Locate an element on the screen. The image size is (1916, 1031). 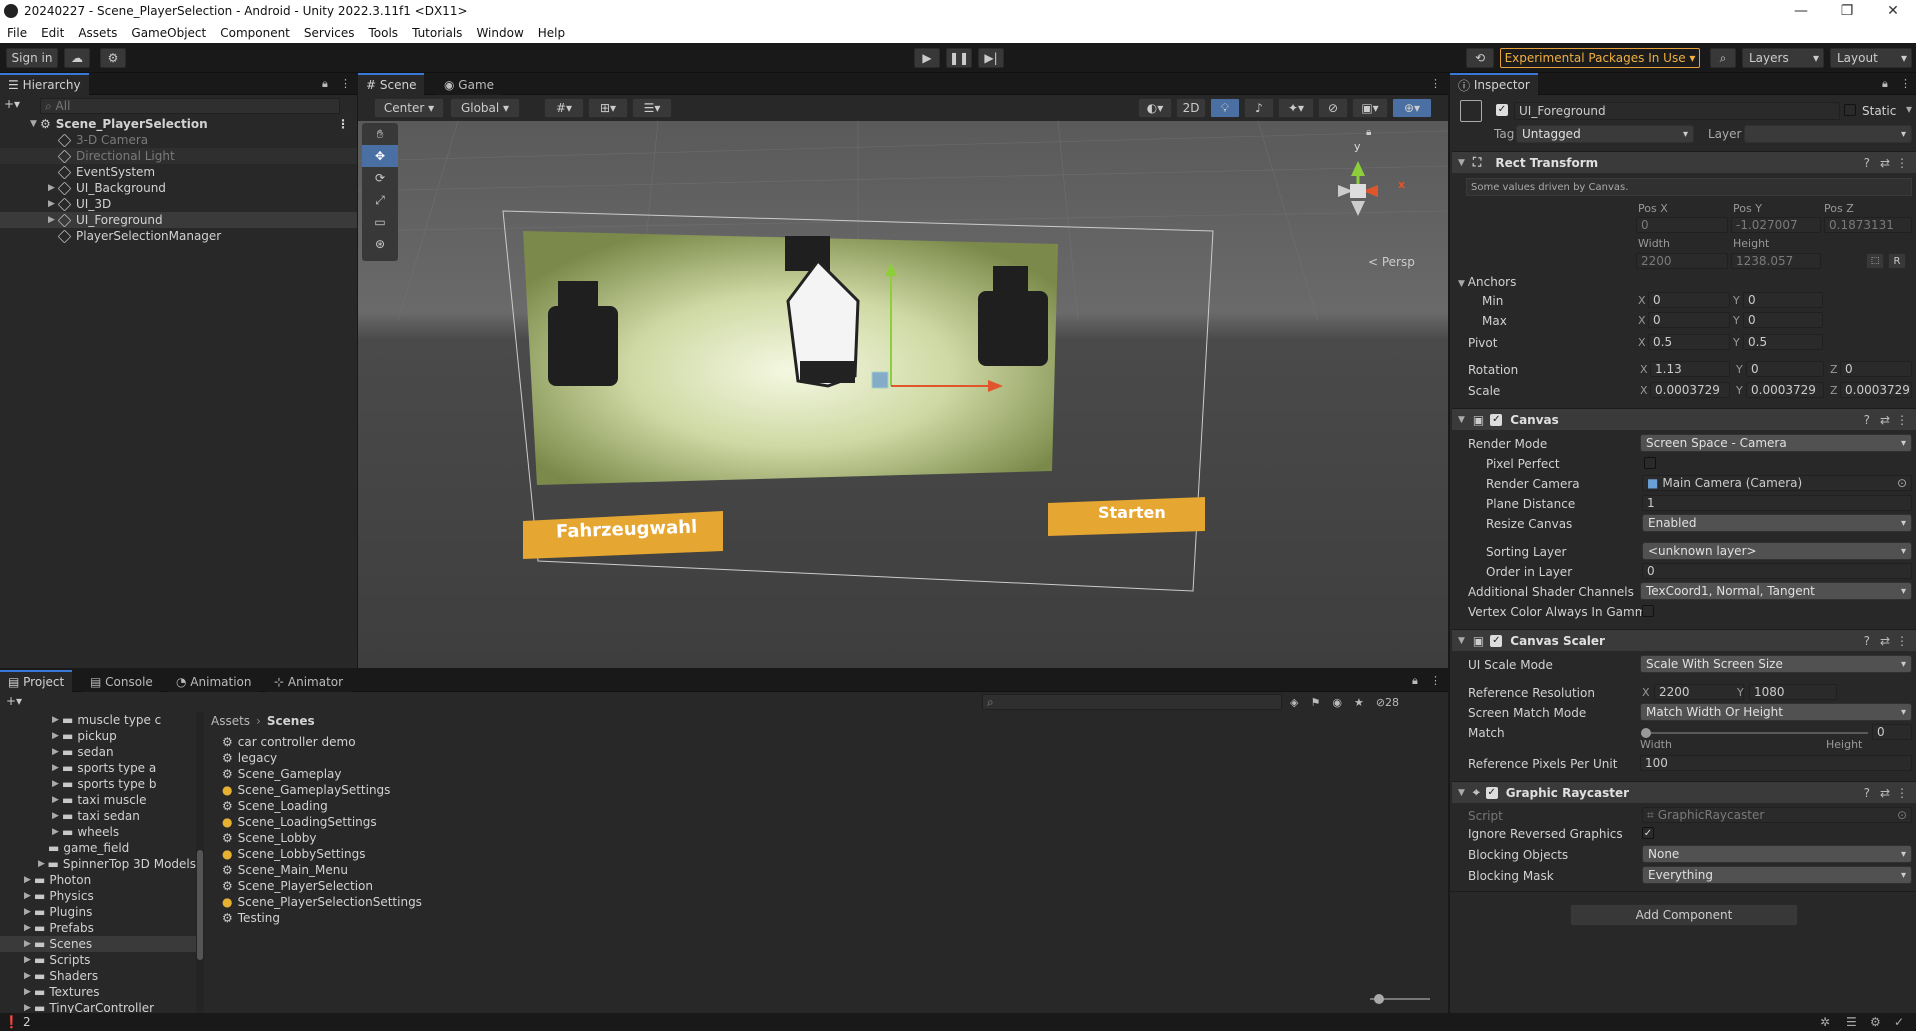
breadcrumb-assets: Assets is located at coordinates (230, 721).